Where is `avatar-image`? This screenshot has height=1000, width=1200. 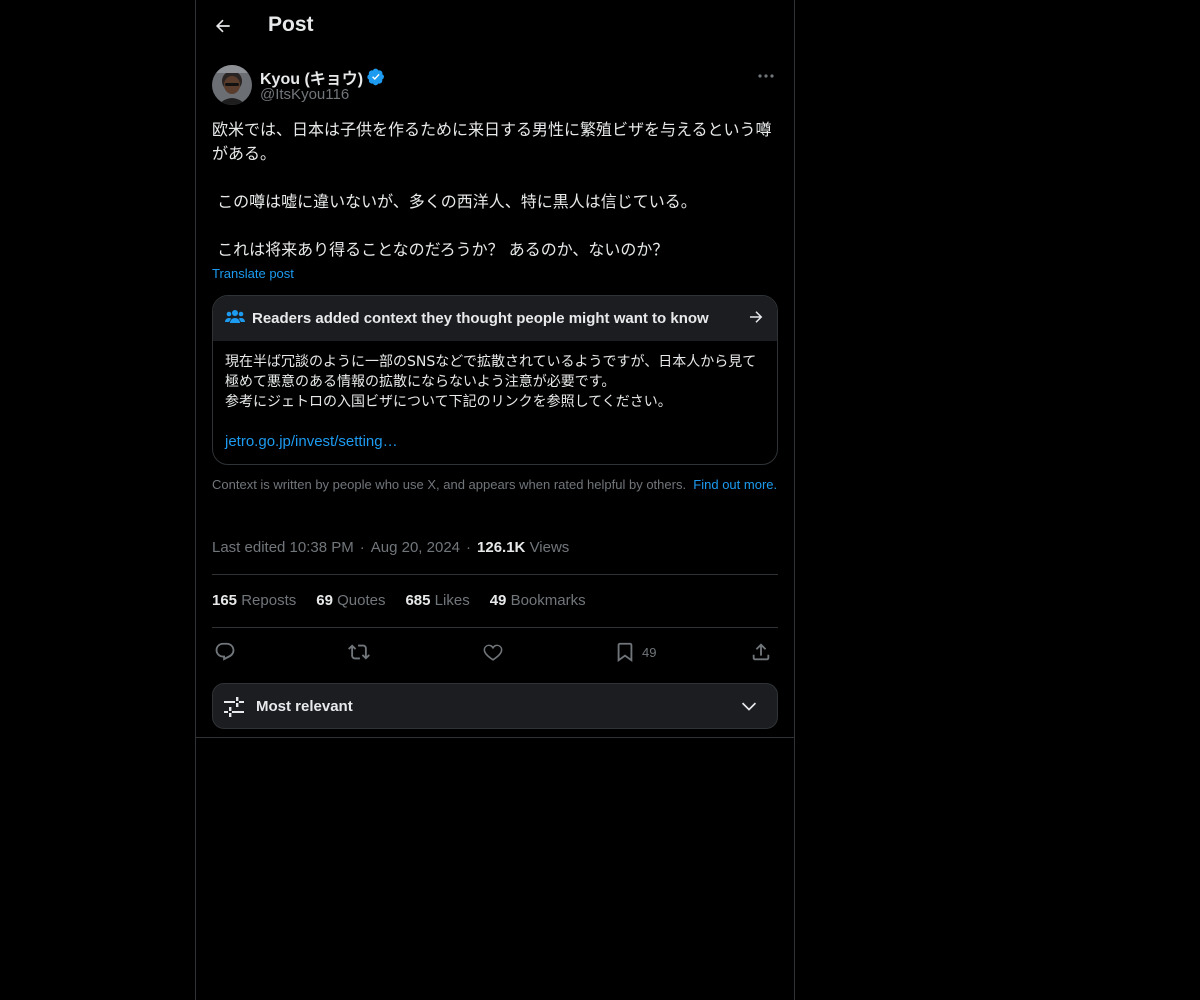 avatar-image is located at coordinates (232, 85).